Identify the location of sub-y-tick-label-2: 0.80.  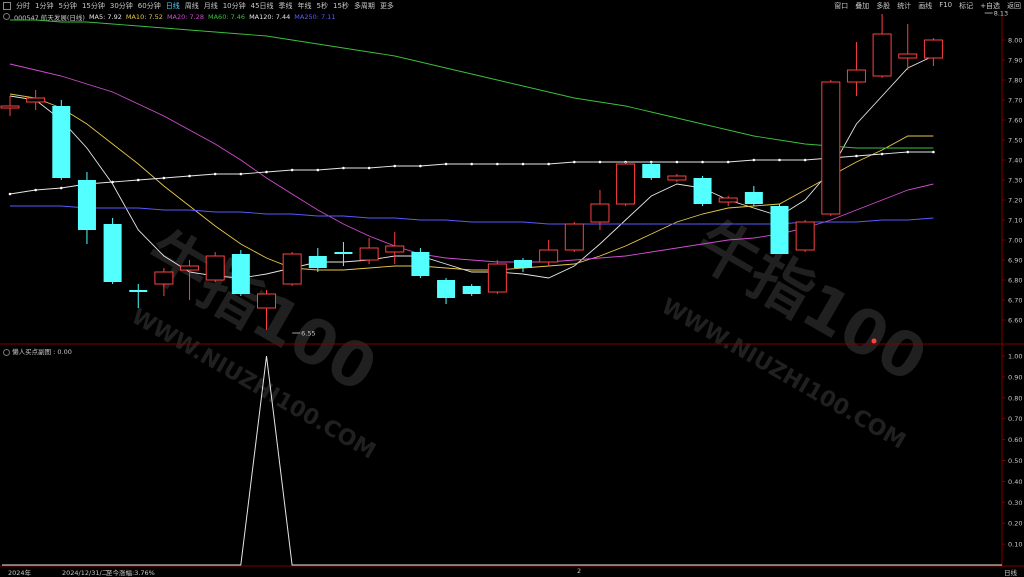
(1015, 398).